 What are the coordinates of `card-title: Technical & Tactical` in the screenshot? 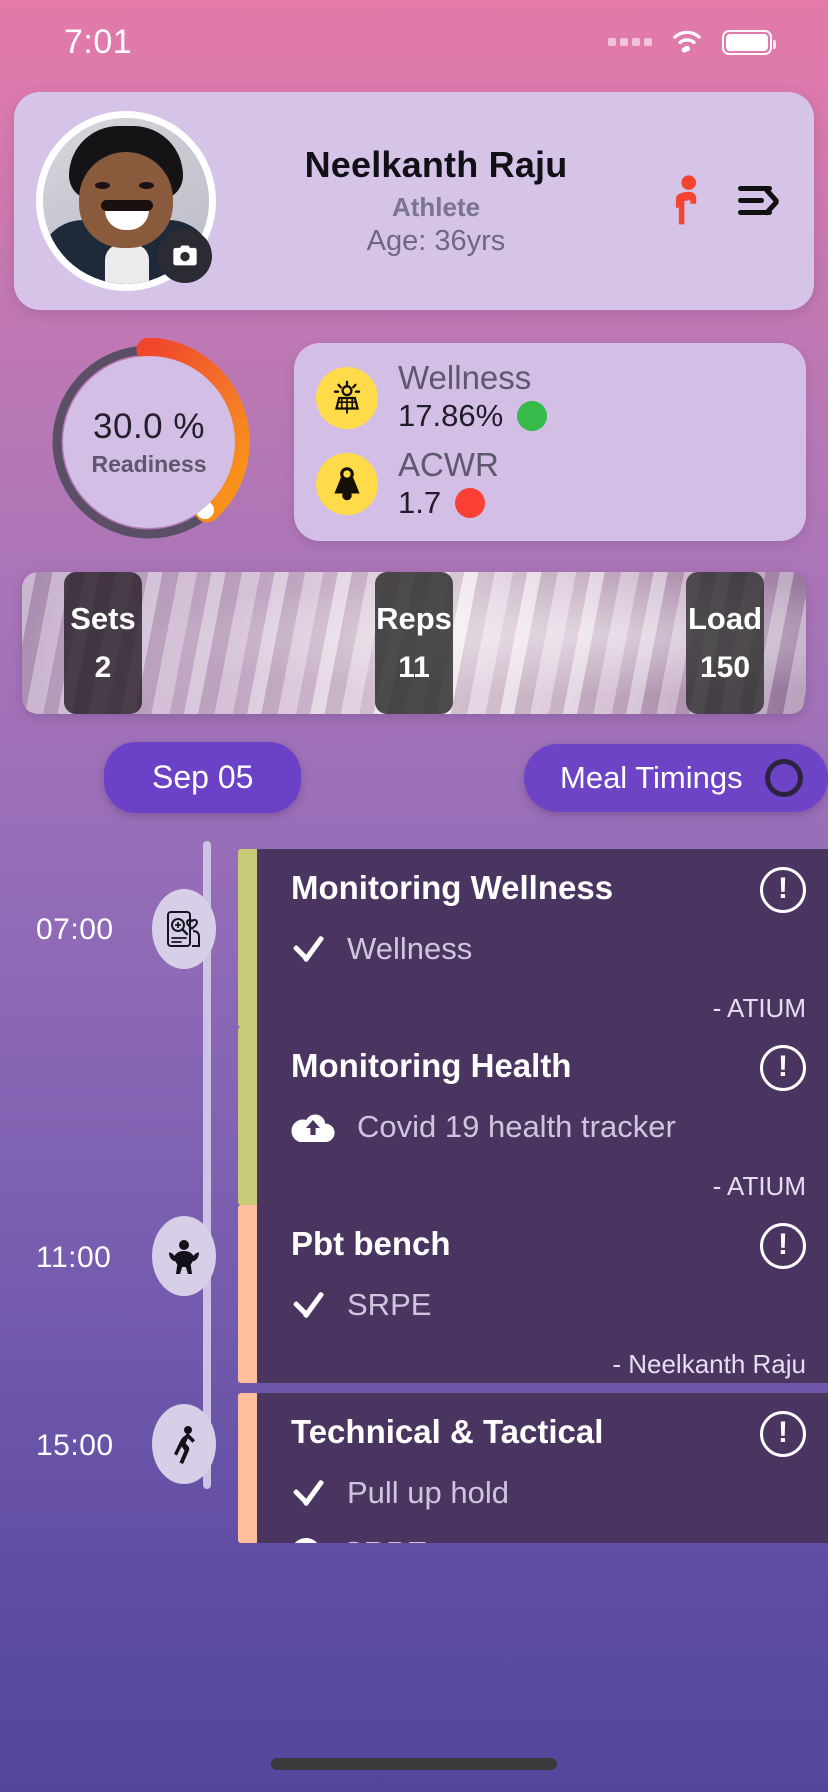 It's located at (447, 1431).